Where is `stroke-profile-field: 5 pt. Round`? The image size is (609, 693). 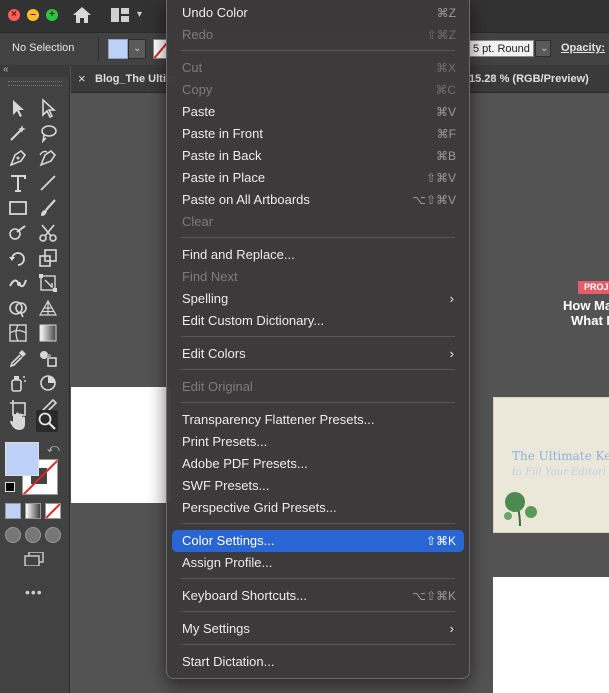
stroke-profile-field: 5 pt. Round is located at coordinates (501, 48).